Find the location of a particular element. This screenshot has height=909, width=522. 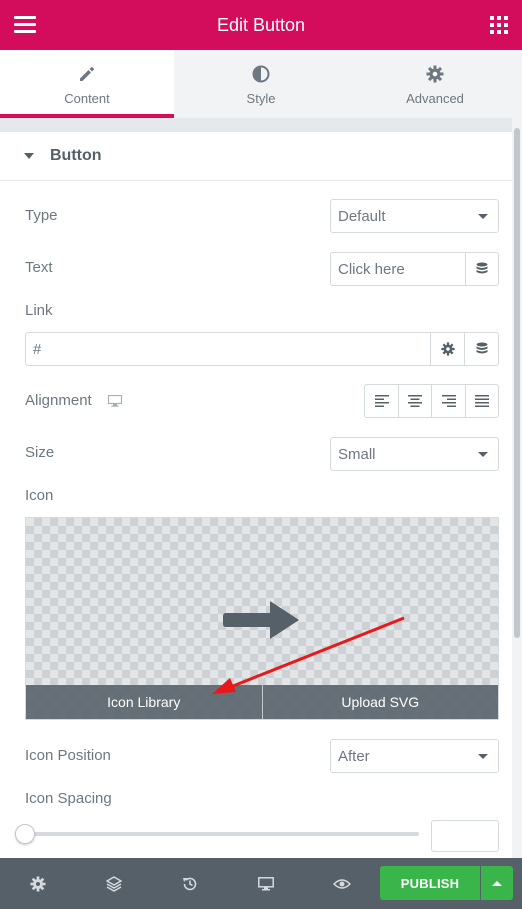

text-control is located at coordinates (414, 269).